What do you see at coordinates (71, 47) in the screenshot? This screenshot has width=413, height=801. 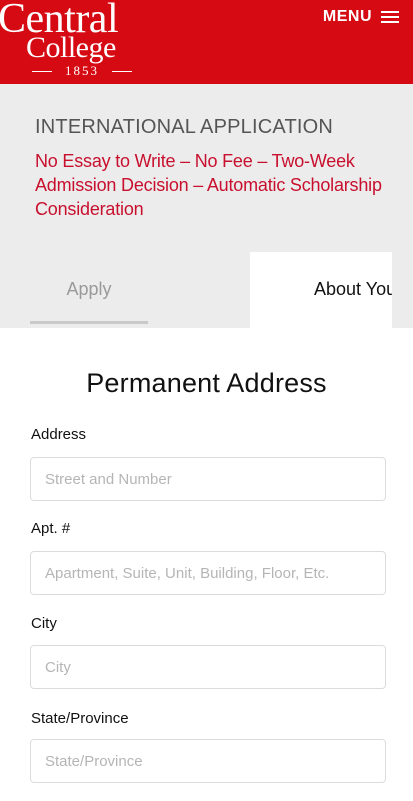 I see `logo-wordmark-college: College` at bounding box center [71, 47].